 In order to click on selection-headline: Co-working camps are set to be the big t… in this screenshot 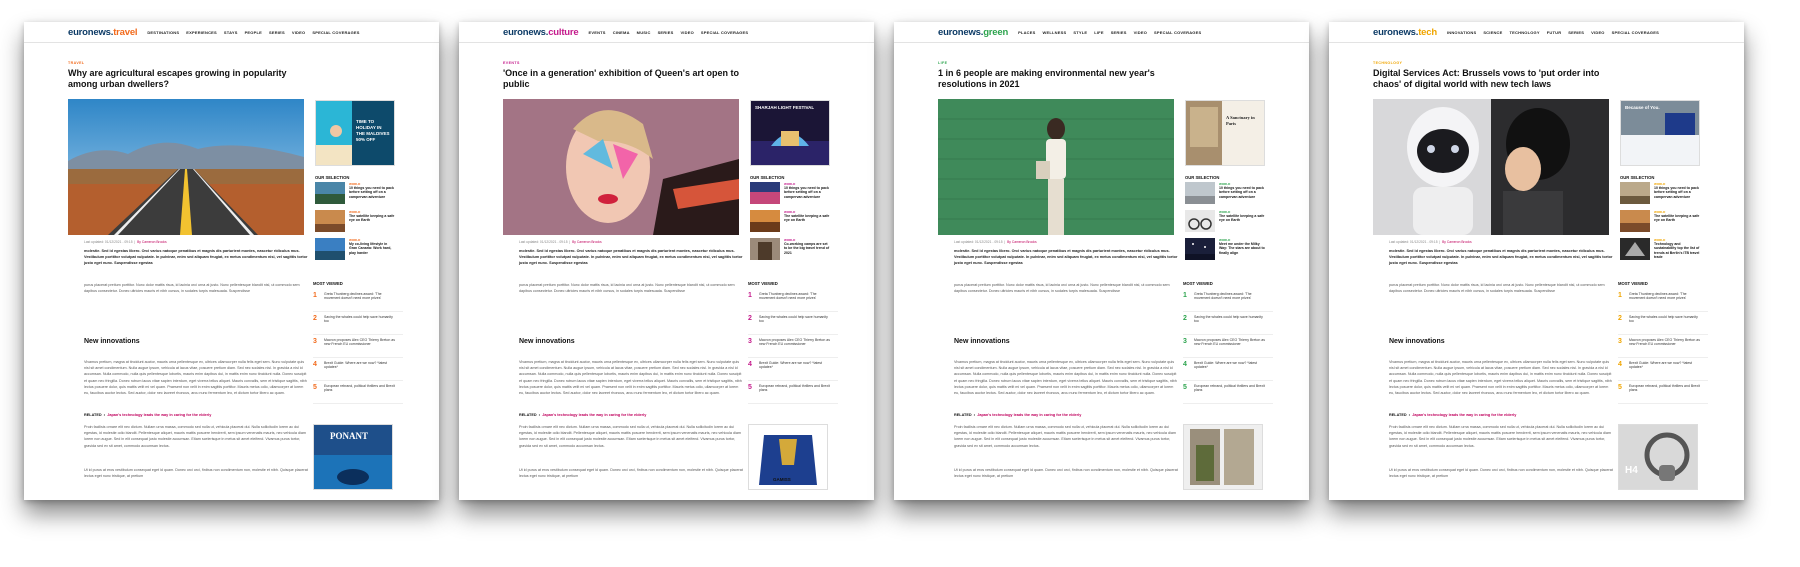, I will do `click(807, 248)`.